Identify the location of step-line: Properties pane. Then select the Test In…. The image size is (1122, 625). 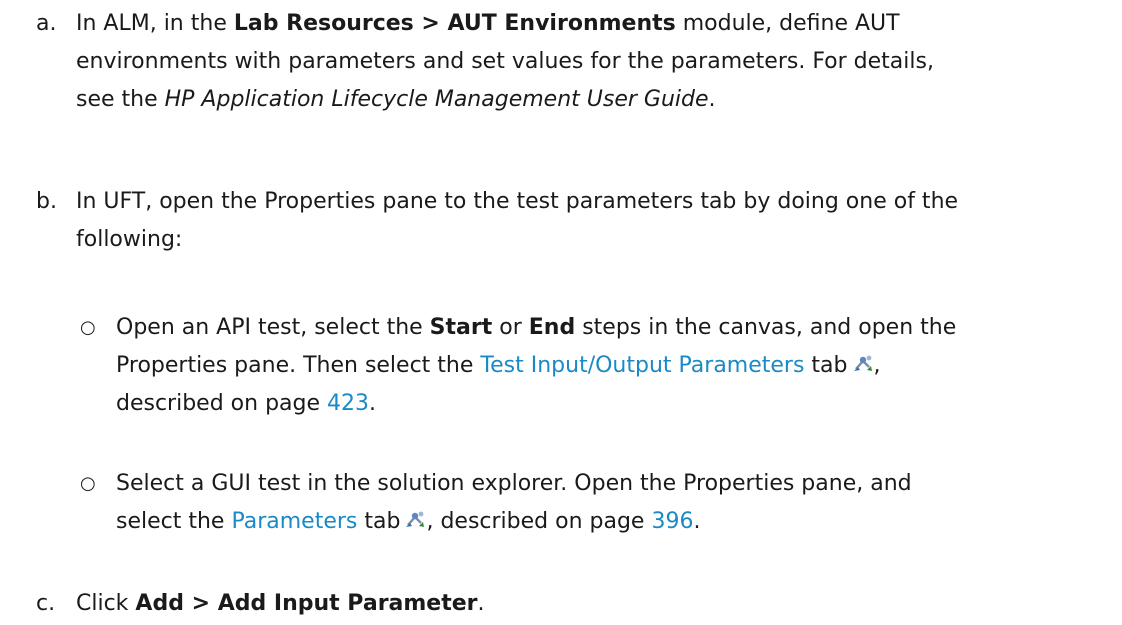
(598, 366).